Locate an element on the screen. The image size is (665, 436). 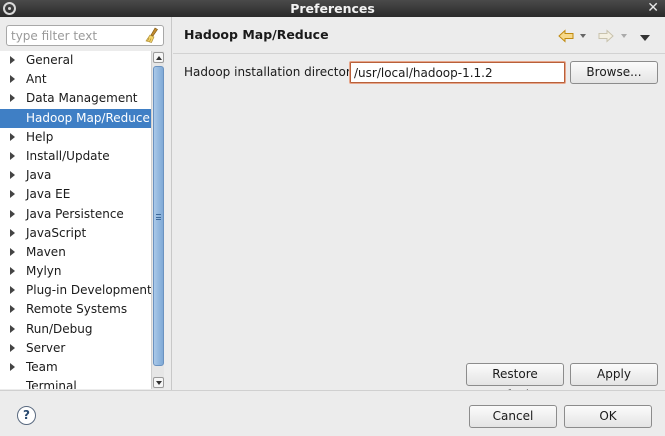
scroll-up-icon is located at coordinates (158, 57).